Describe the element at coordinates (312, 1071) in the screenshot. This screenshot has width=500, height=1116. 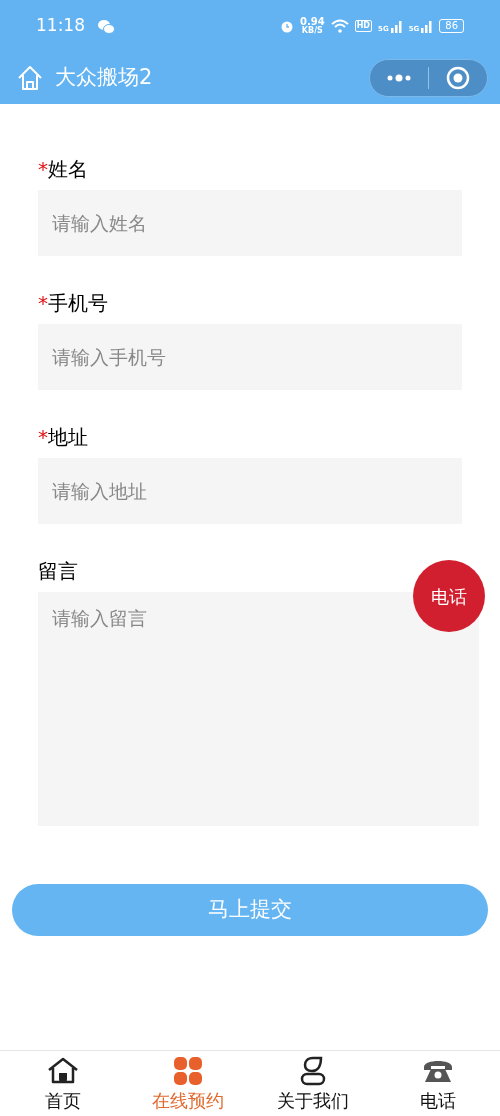
I see `person-icon` at that location.